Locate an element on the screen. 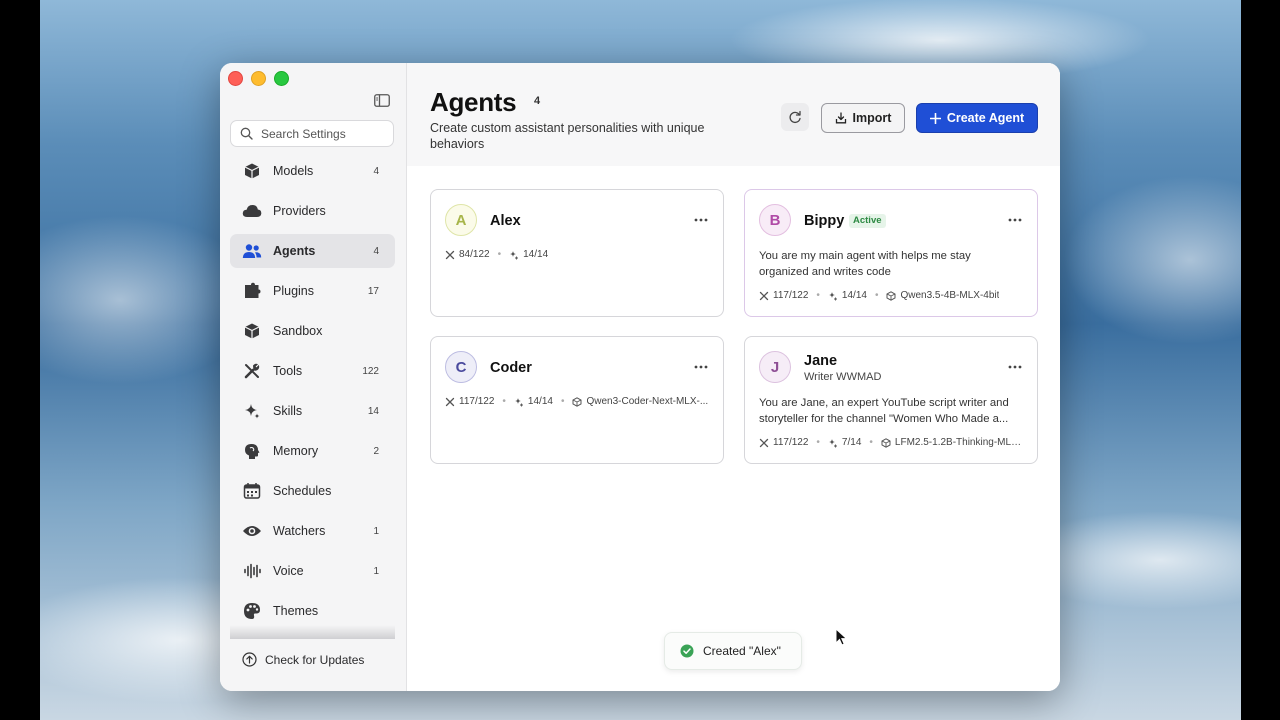  create-agent-button: Create Agent is located at coordinates (977, 118).